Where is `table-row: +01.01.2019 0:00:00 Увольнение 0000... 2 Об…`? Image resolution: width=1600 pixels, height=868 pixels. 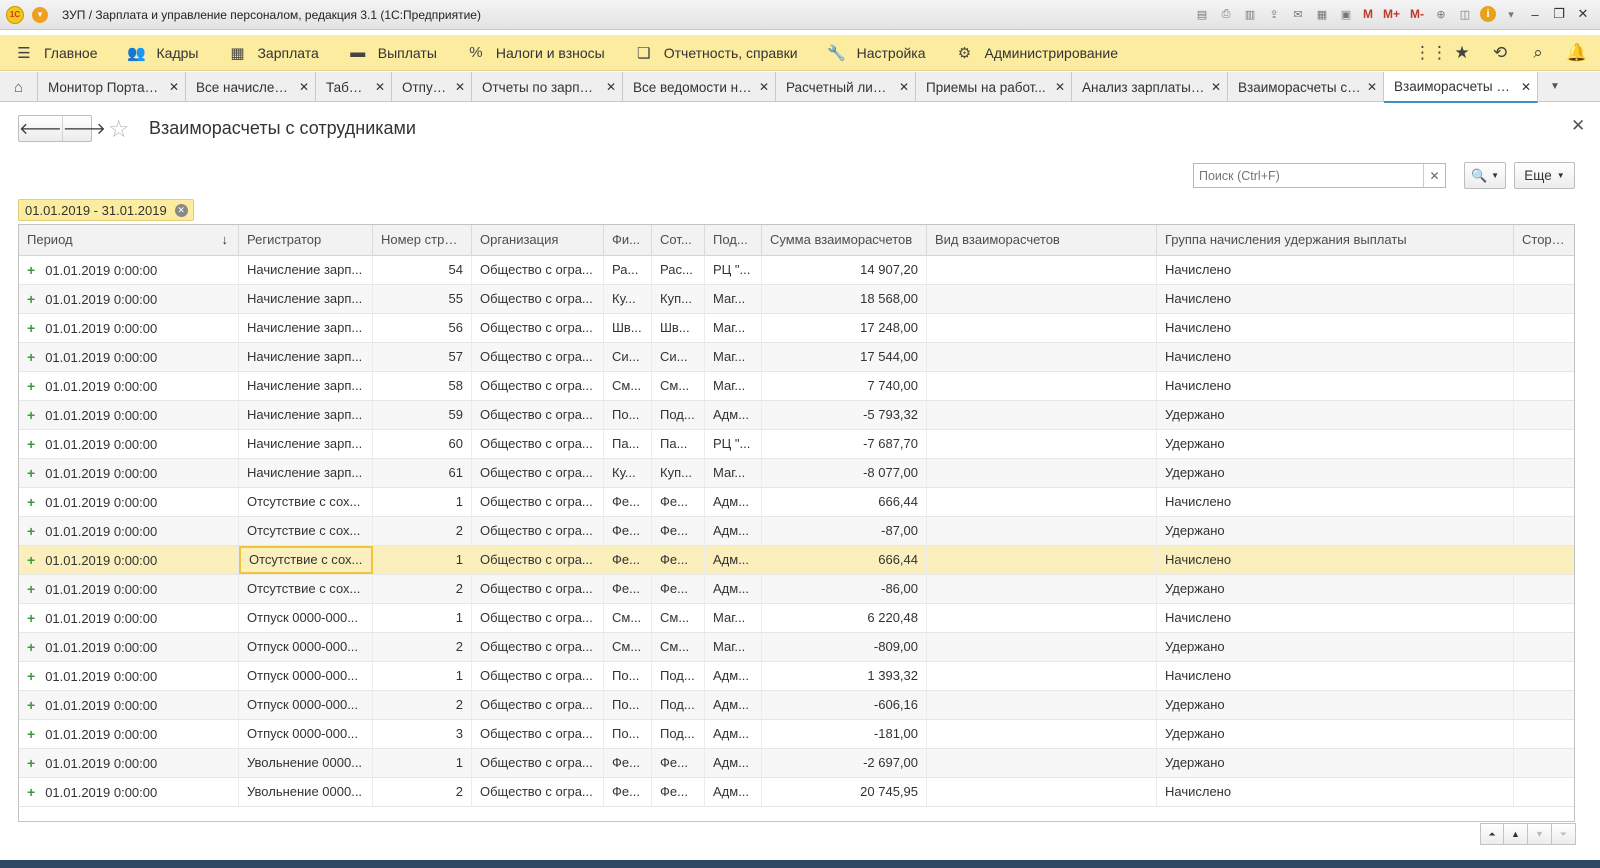 table-row: +01.01.2019 0:00:00 Увольнение 0000... 2 Об… is located at coordinates (796, 792).